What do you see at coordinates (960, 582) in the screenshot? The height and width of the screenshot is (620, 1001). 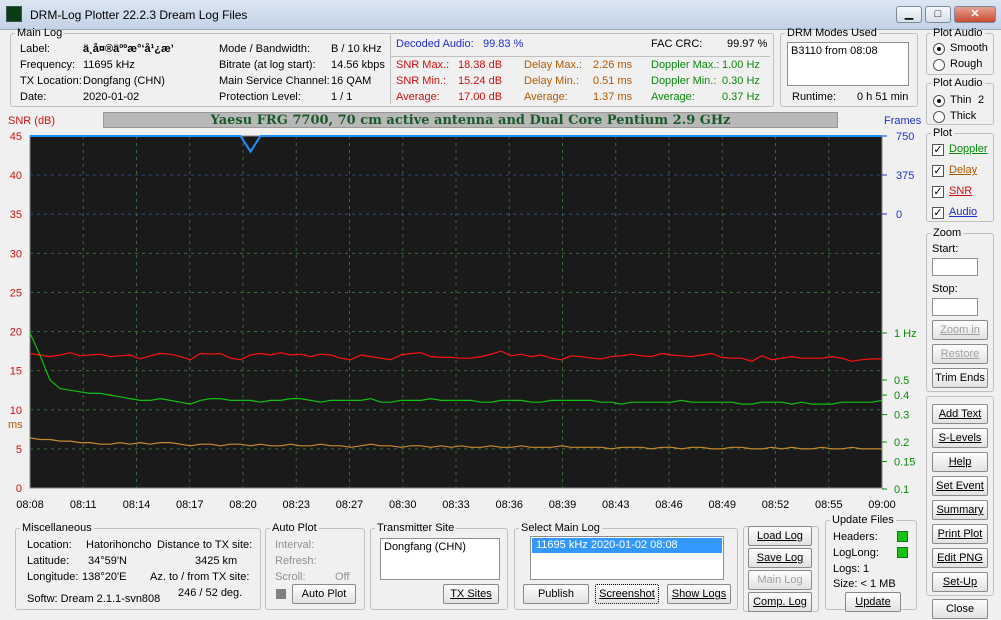 I see `set-up-button: Set-Up` at bounding box center [960, 582].